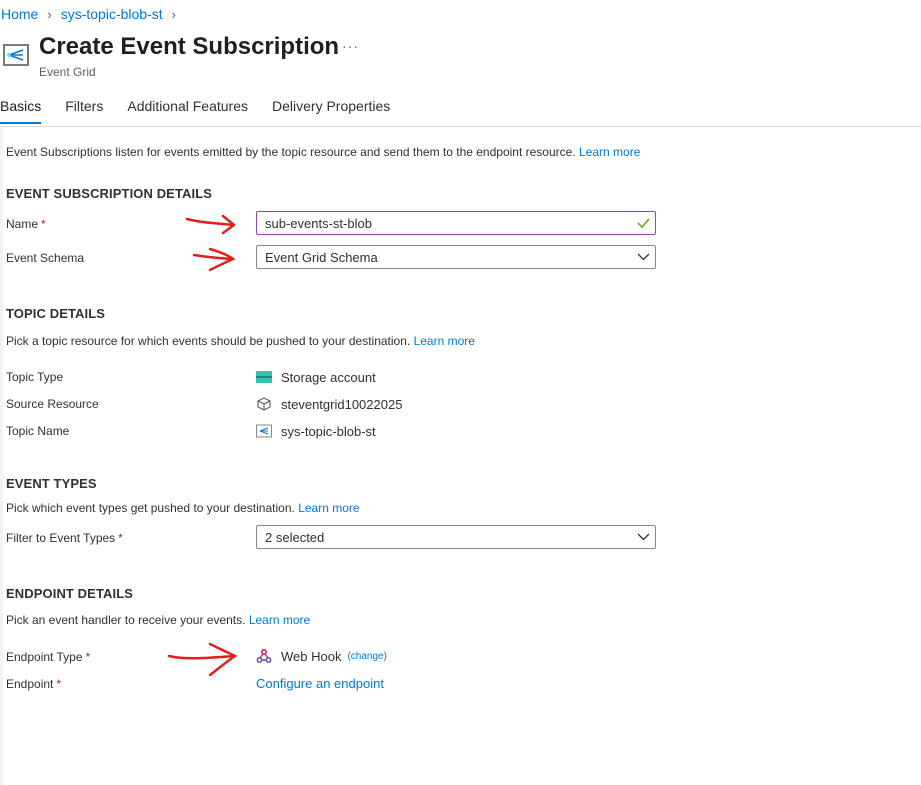  What do you see at coordinates (456, 537) in the screenshot?
I see `event-types-dropdown: 2 selected` at bounding box center [456, 537].